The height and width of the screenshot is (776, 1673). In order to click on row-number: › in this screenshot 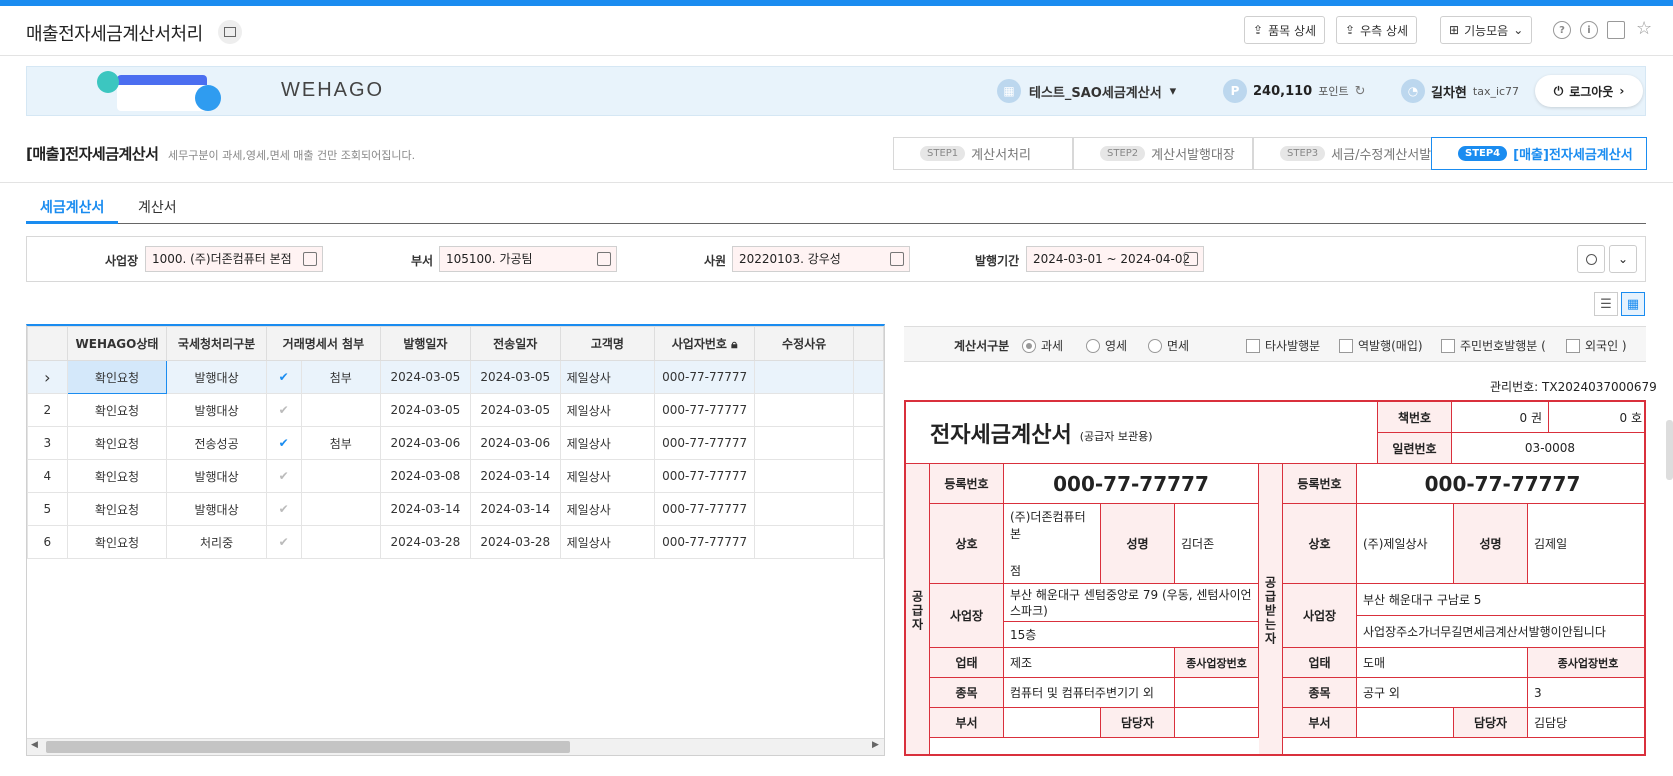, I will do `click(47, 377)`.